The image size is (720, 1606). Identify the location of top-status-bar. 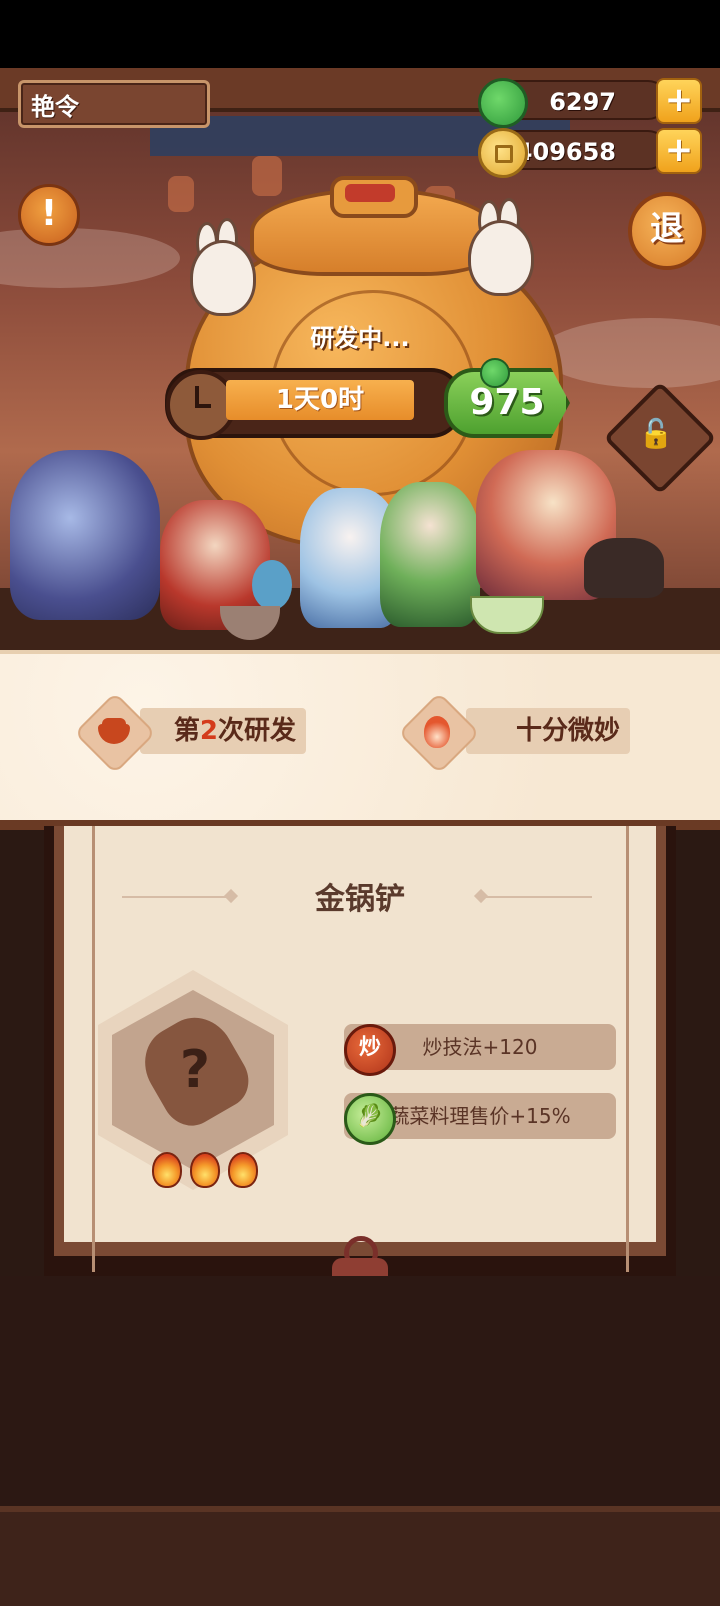
(360, 34).